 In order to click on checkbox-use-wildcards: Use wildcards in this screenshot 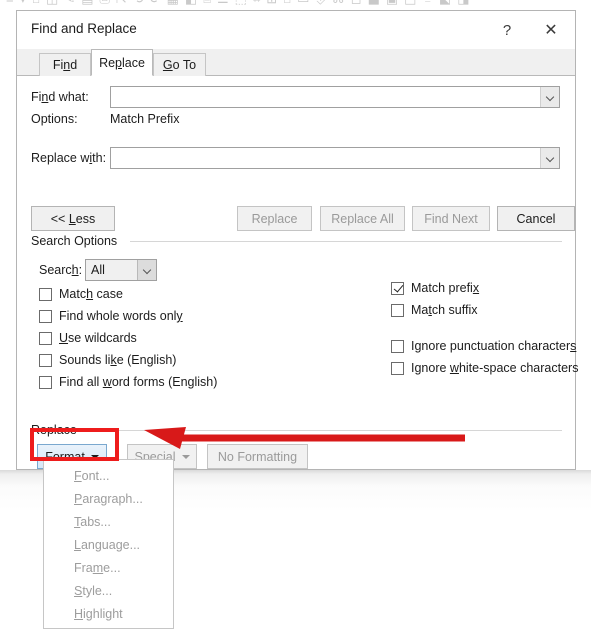, I will do `click(88, 338)`.